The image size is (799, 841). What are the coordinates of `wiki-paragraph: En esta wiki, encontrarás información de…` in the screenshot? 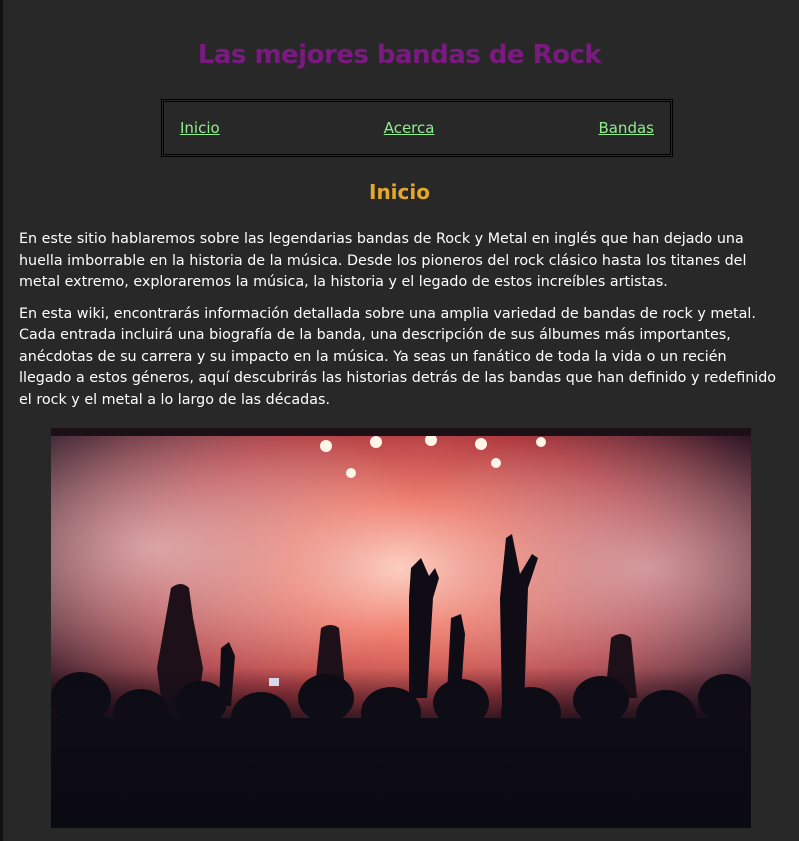 It's located at (398, 356).